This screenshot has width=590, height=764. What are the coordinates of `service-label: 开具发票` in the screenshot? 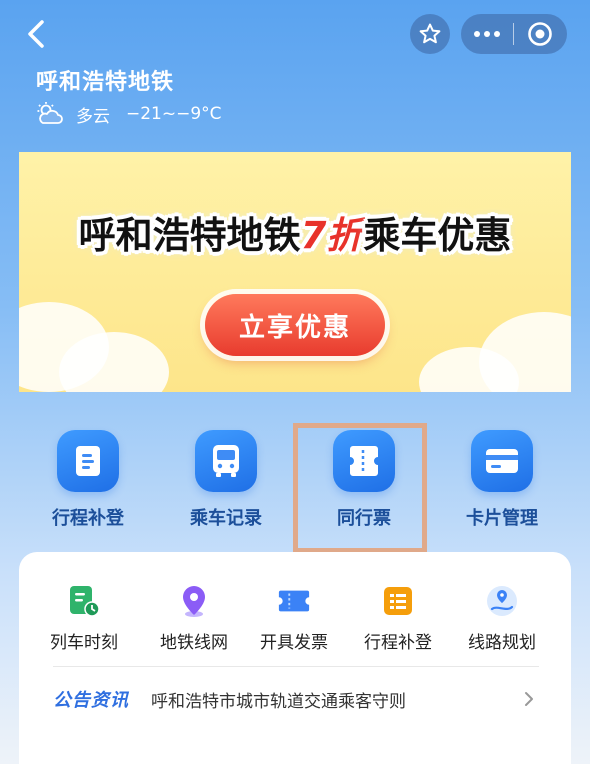 It's located at (294, 643).